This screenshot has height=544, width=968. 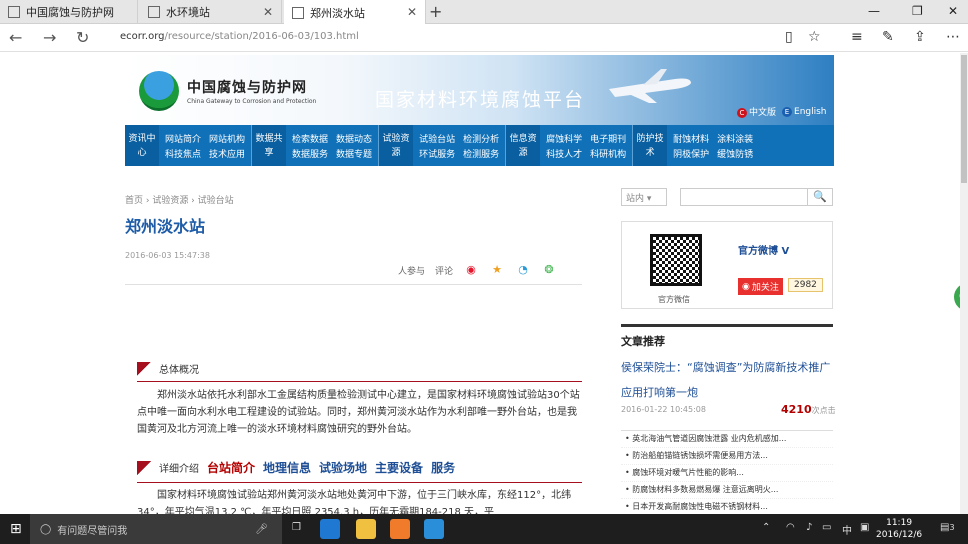 I want to click on cortana-search: ◯ 有问题尽管问我 🎤︎, so click(x=156, y=529).